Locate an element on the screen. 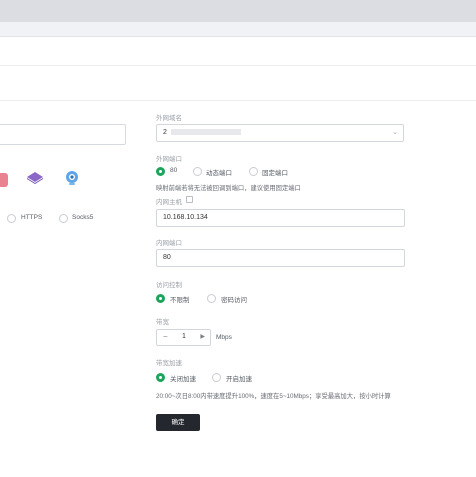  access-radio-unlimited is located at coordinates (160, 298).